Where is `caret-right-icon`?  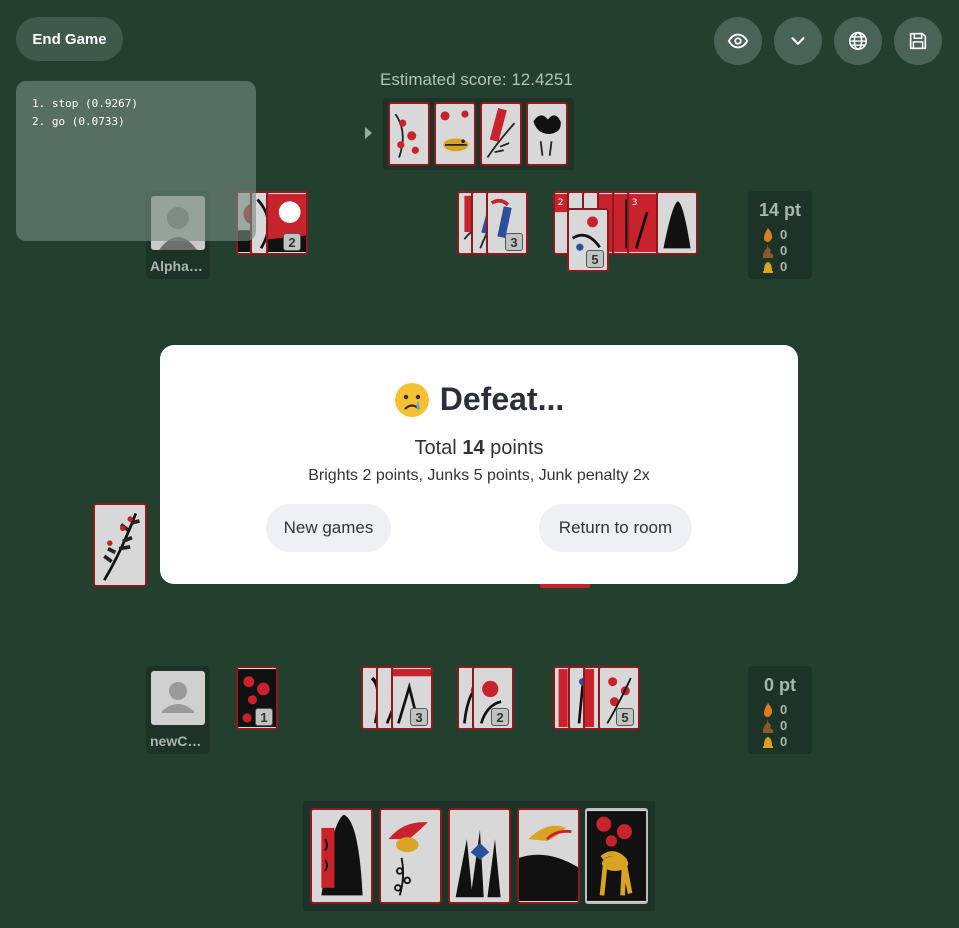
caret-right-icon is located at coordinates (368, 133).